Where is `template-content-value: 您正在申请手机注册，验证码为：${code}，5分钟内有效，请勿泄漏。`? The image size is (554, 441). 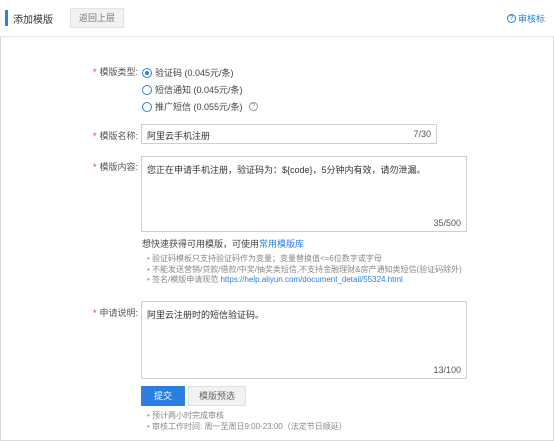
template-content-value: 您正在申请手机注册，验证码为：${code}，5分钟内有效，请勿泄漏。 is located at coordinates (286, 170).